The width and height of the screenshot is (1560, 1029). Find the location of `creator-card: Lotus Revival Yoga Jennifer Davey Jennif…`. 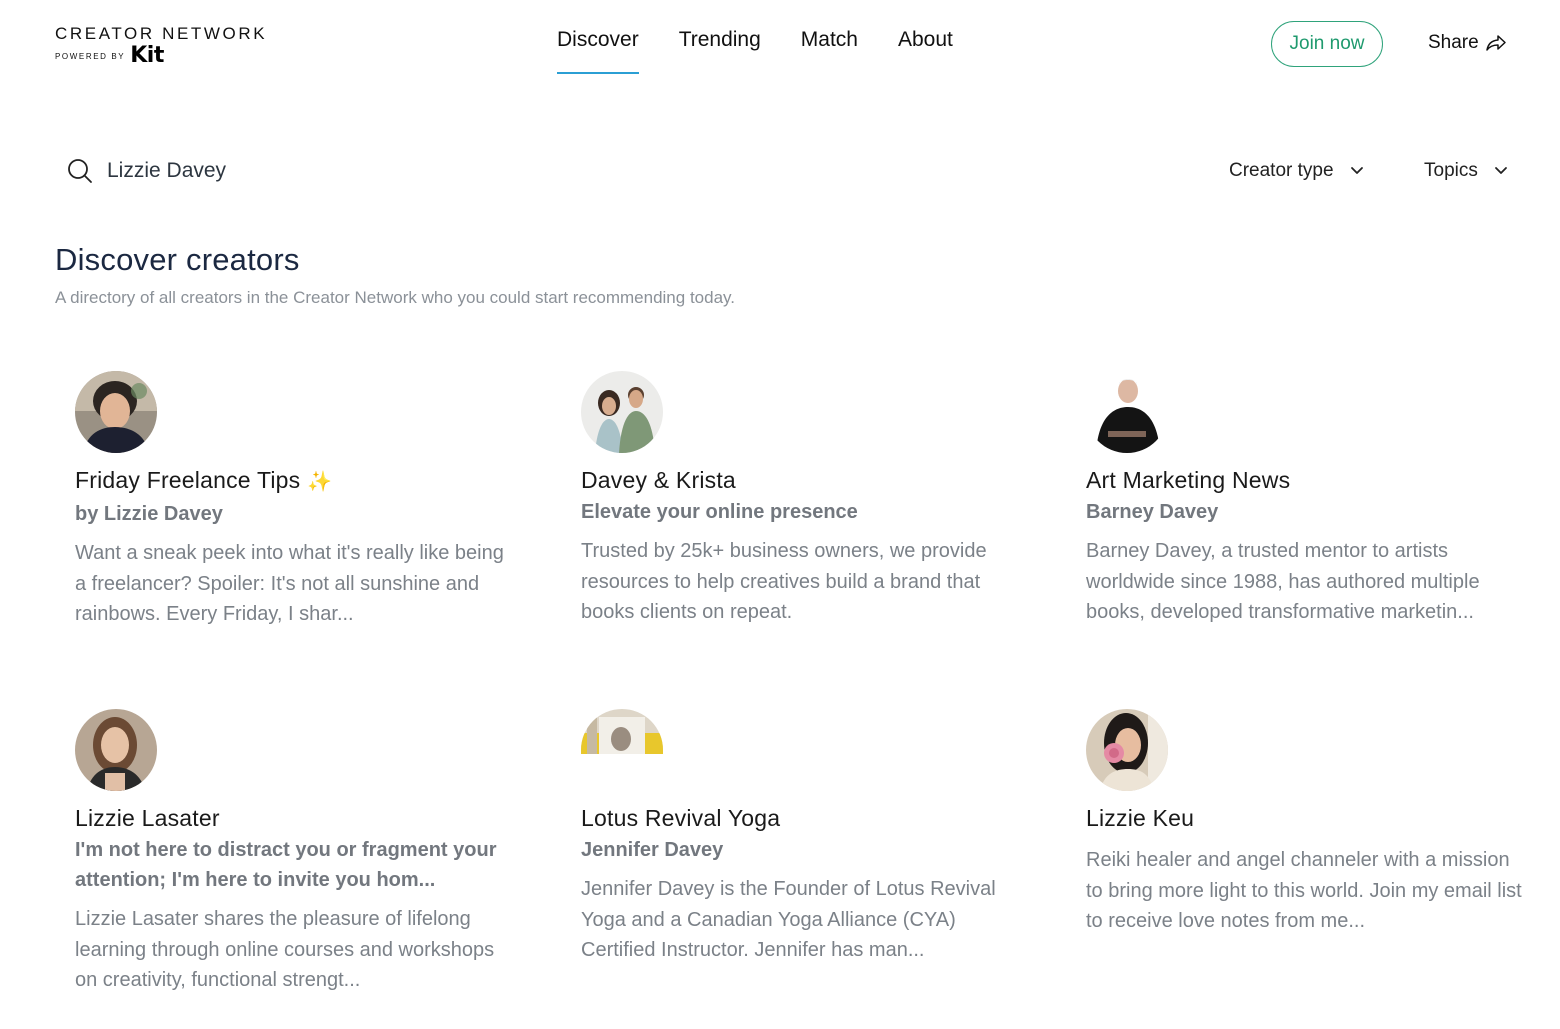

creator-card: Lotus Revival Yoga Jennifer Davey Jennif… is located at coordinates (801, 837).